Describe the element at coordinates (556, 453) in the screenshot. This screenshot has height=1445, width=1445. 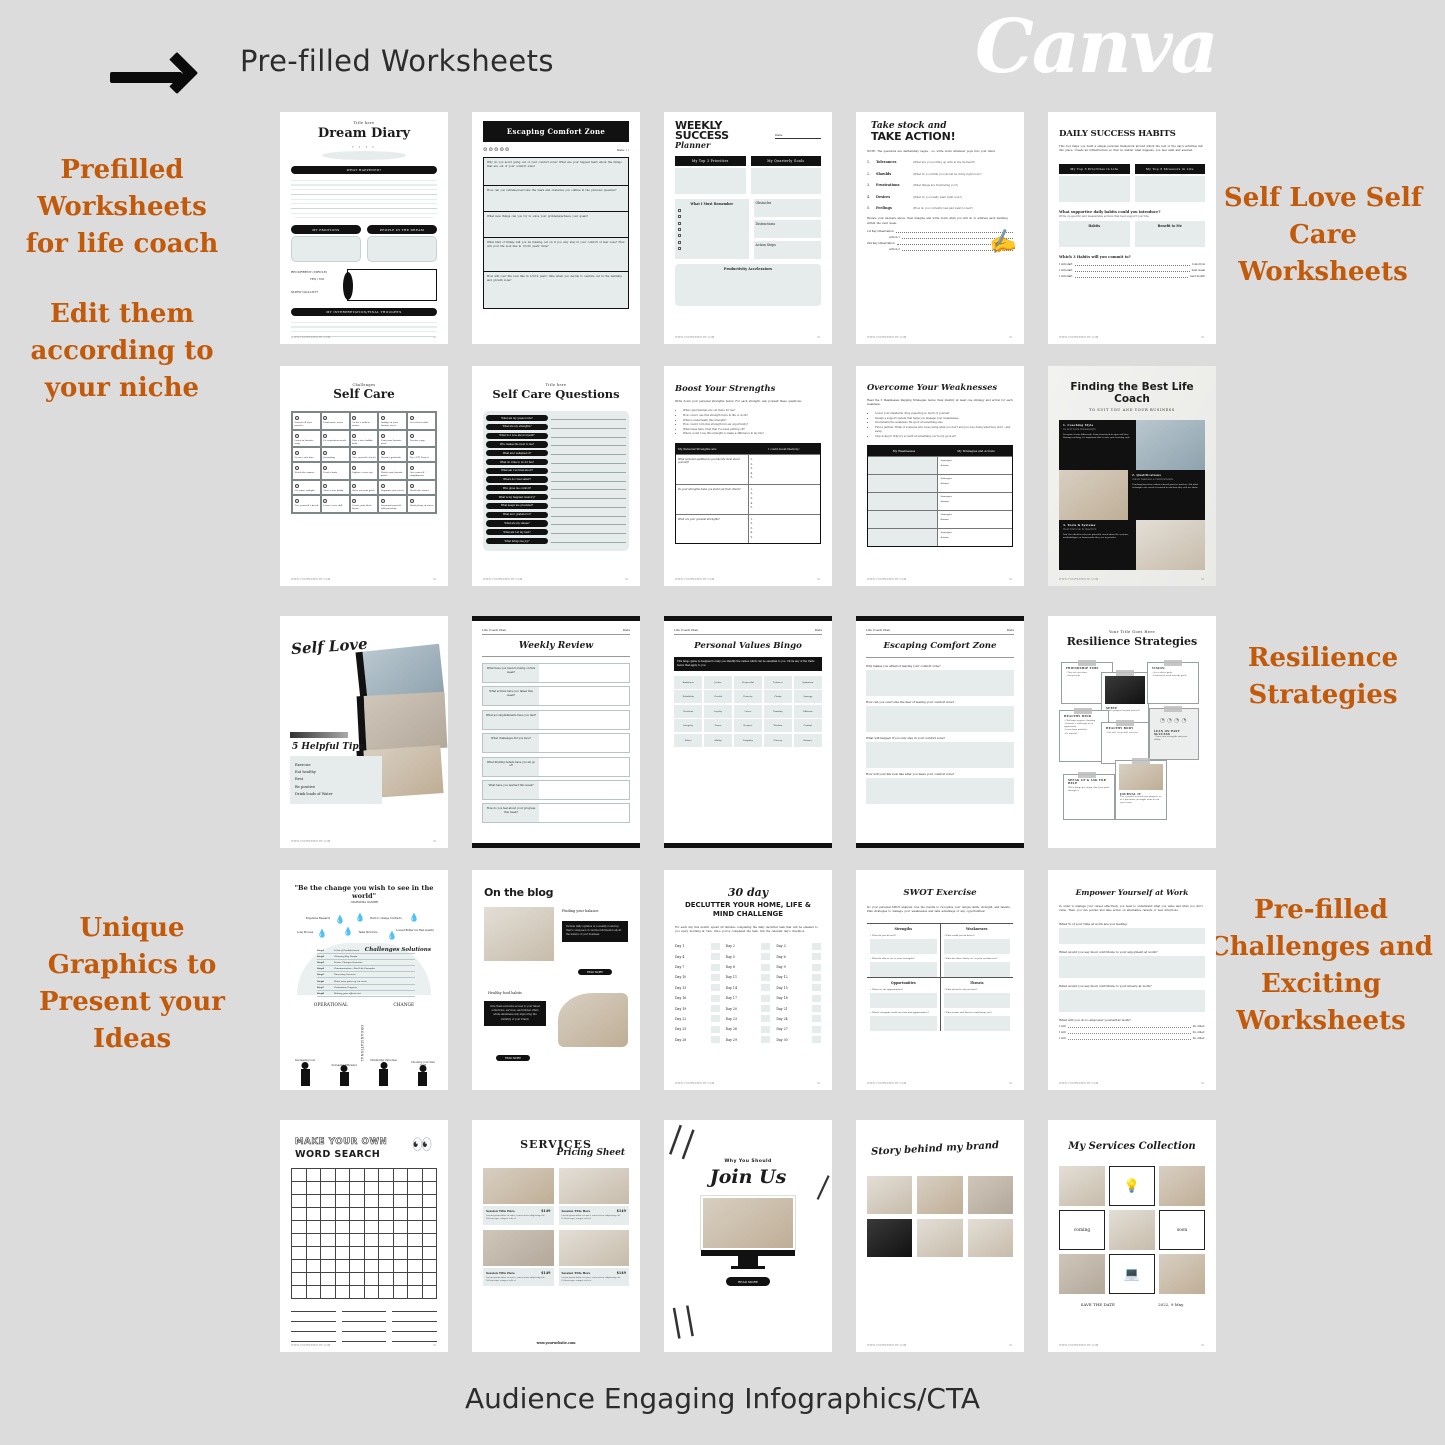
I see `self-care-question-row: What am I ashamed of?` at that location.